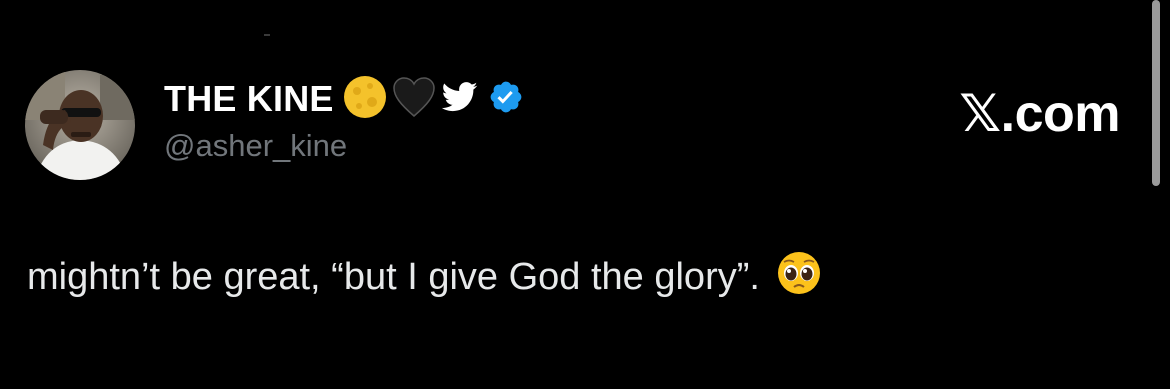 The width and height of the screenshot is (1170, 389). What do you see at coordinates (365, 99) in the screenshot?
I see `full-moon-emoji-icon` at bounding box center [365, 99].